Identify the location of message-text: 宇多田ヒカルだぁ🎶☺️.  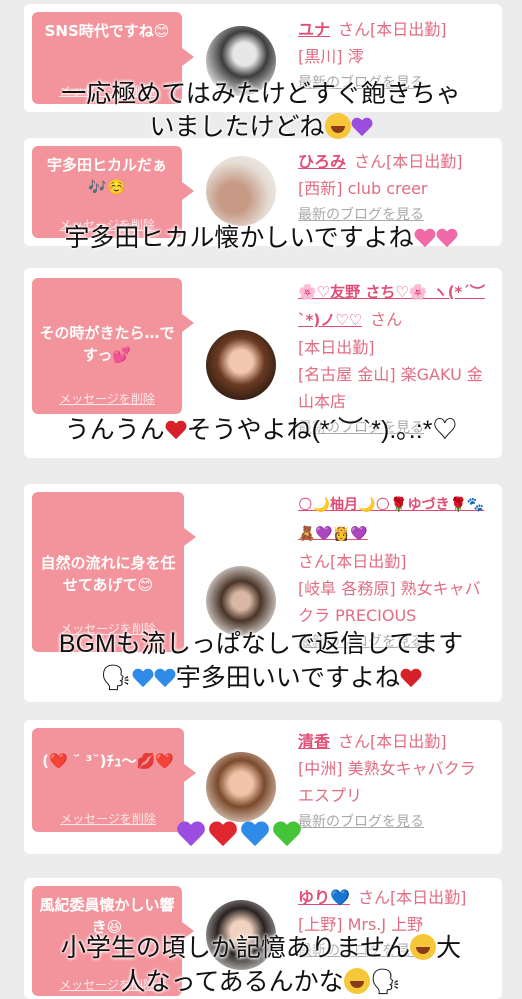
(106, 176).